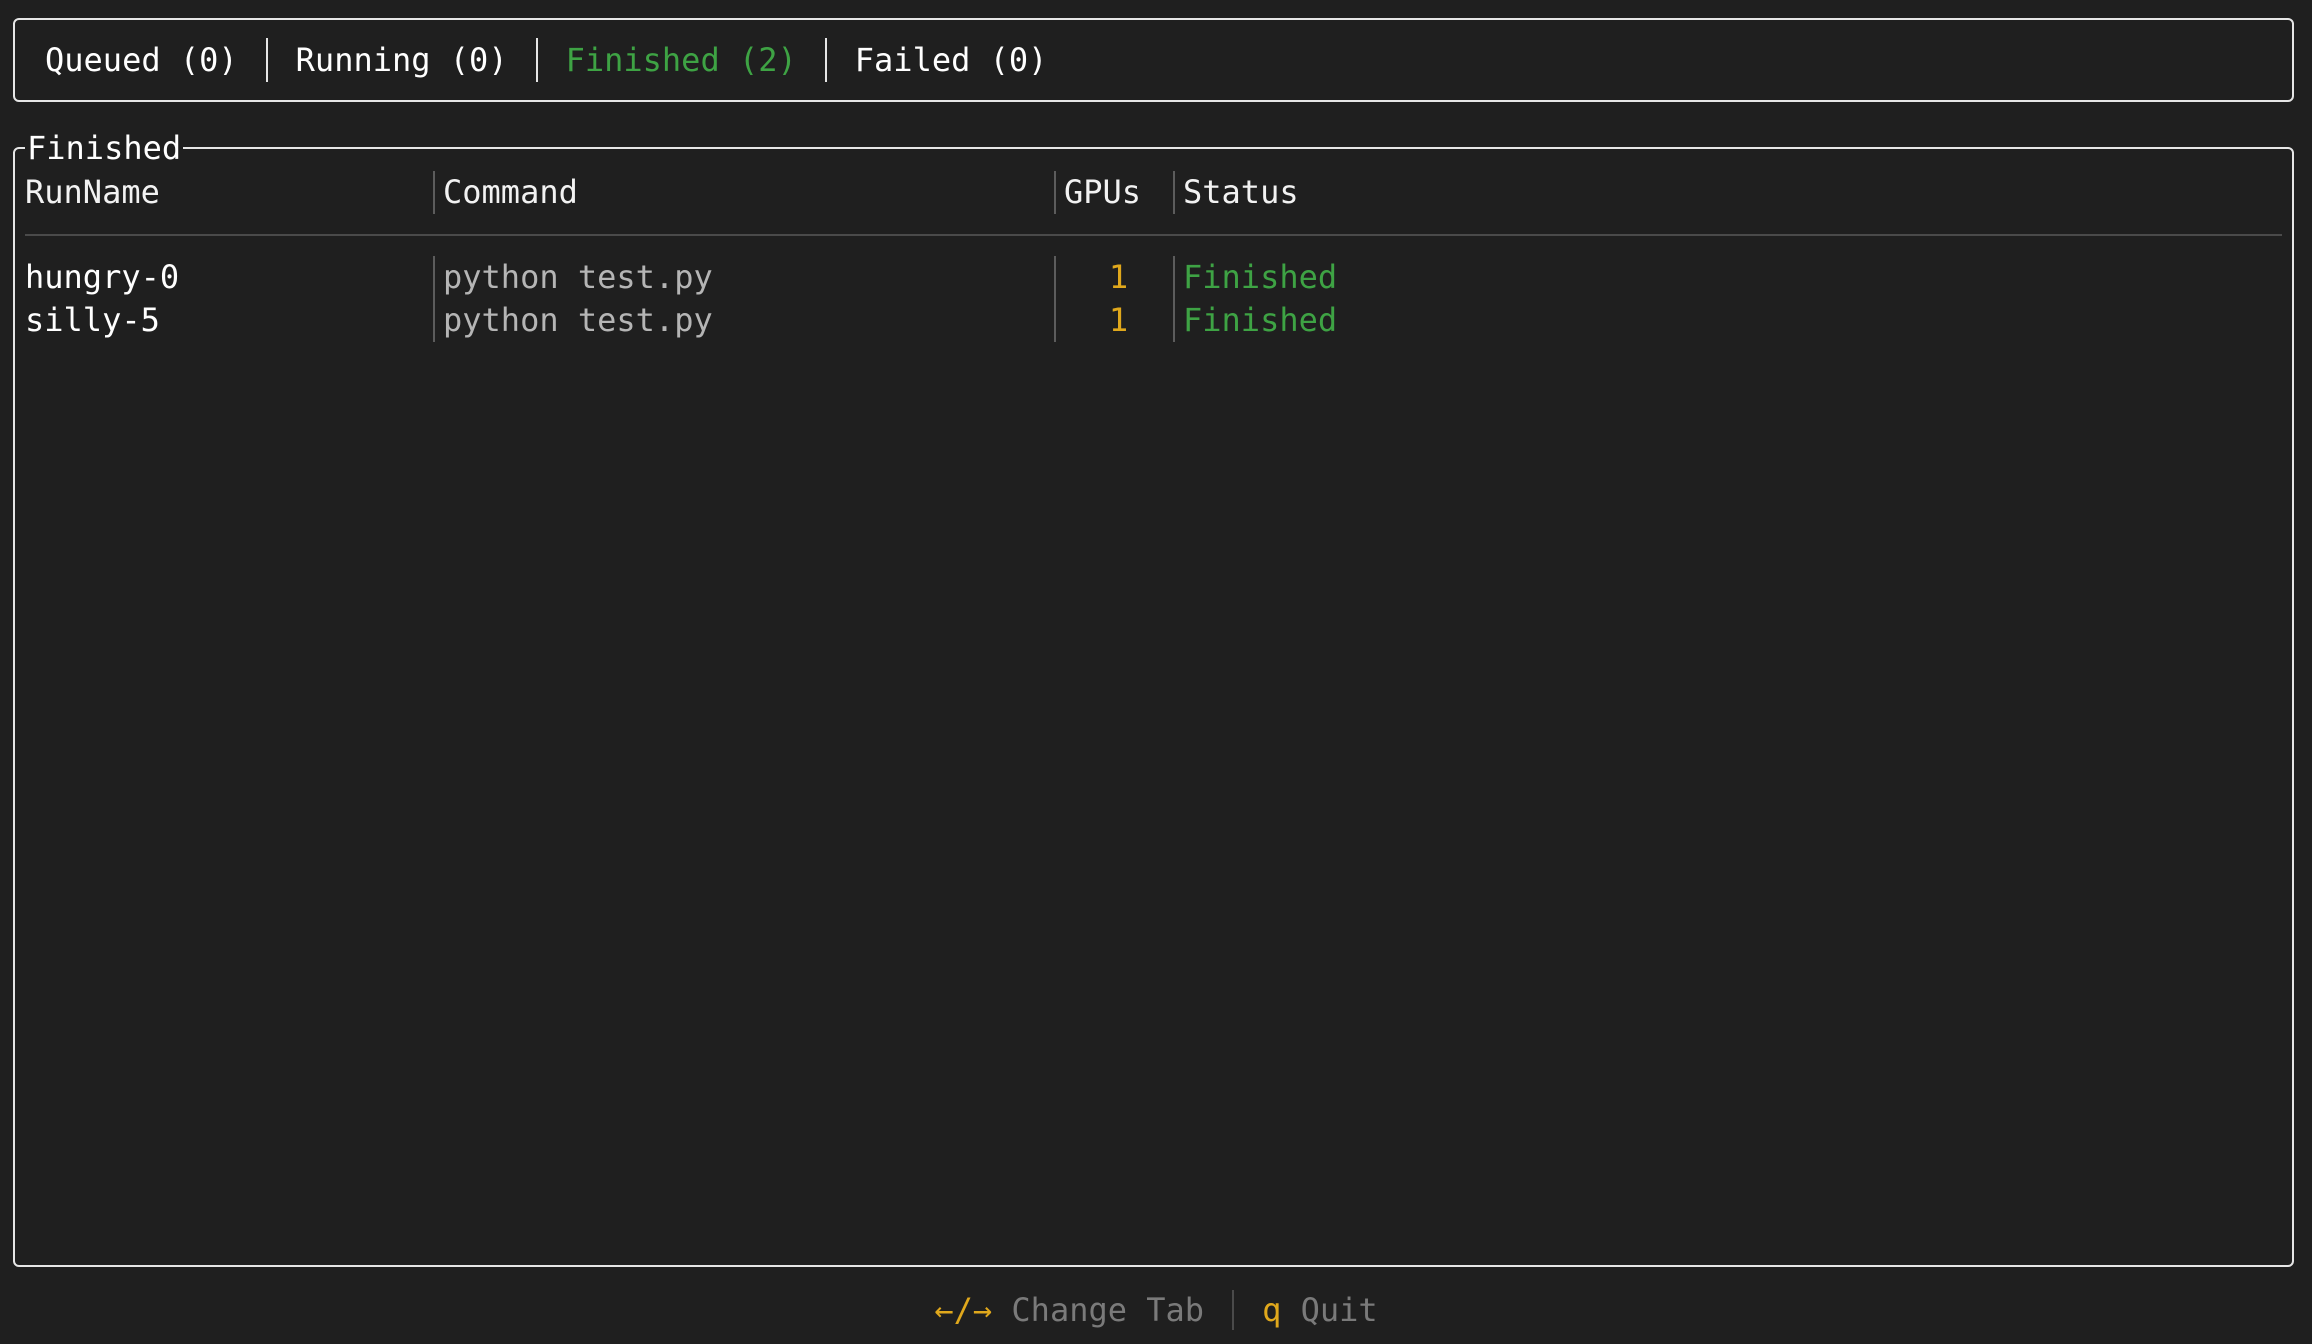 The height and width of the screenshot is (1344, 2312). What do you see at coordinates (951, 60) in the screenshot?
I see `tab-failed: Failed (0)` at bounding box center [951, 60].